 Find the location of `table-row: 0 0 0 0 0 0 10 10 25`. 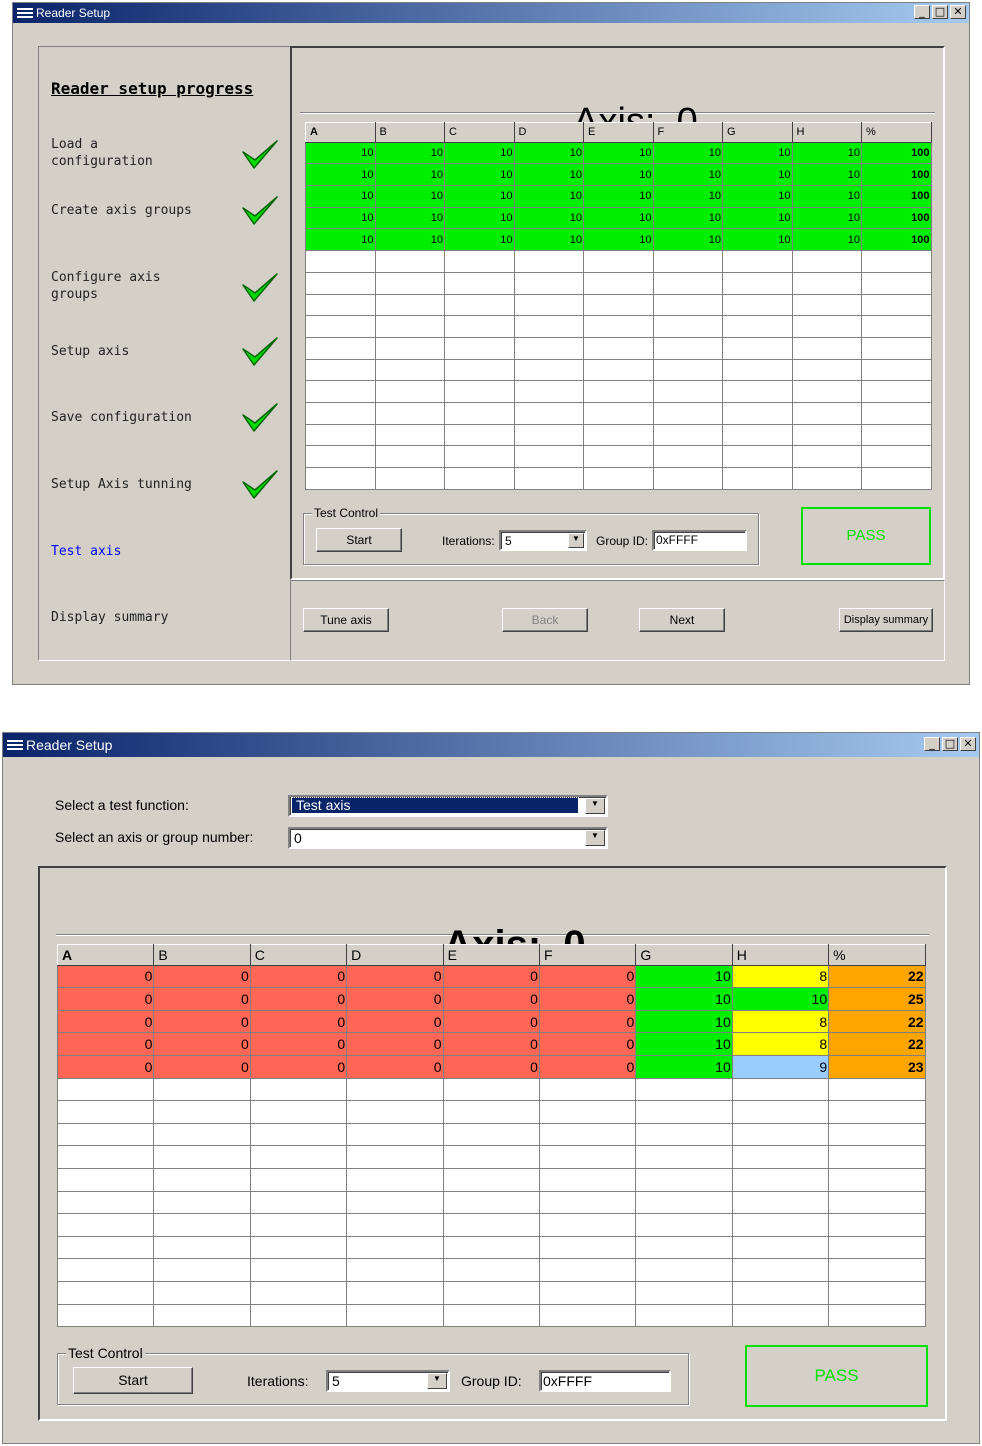

table-row: 0 0 0 0 0 0 10 10 25 is located at coordinates (491, 999).